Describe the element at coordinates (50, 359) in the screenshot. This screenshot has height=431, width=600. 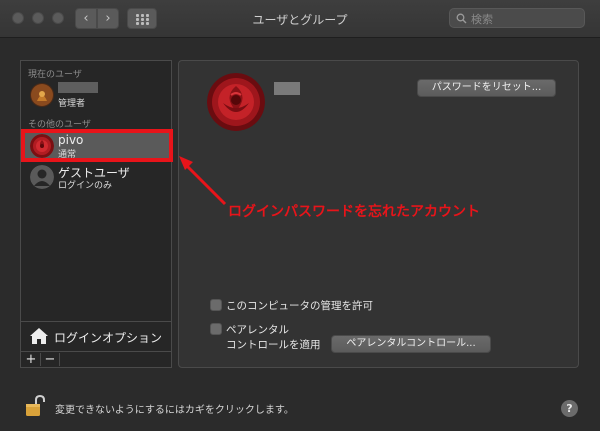
I see `remove-user-button: −` at that location.